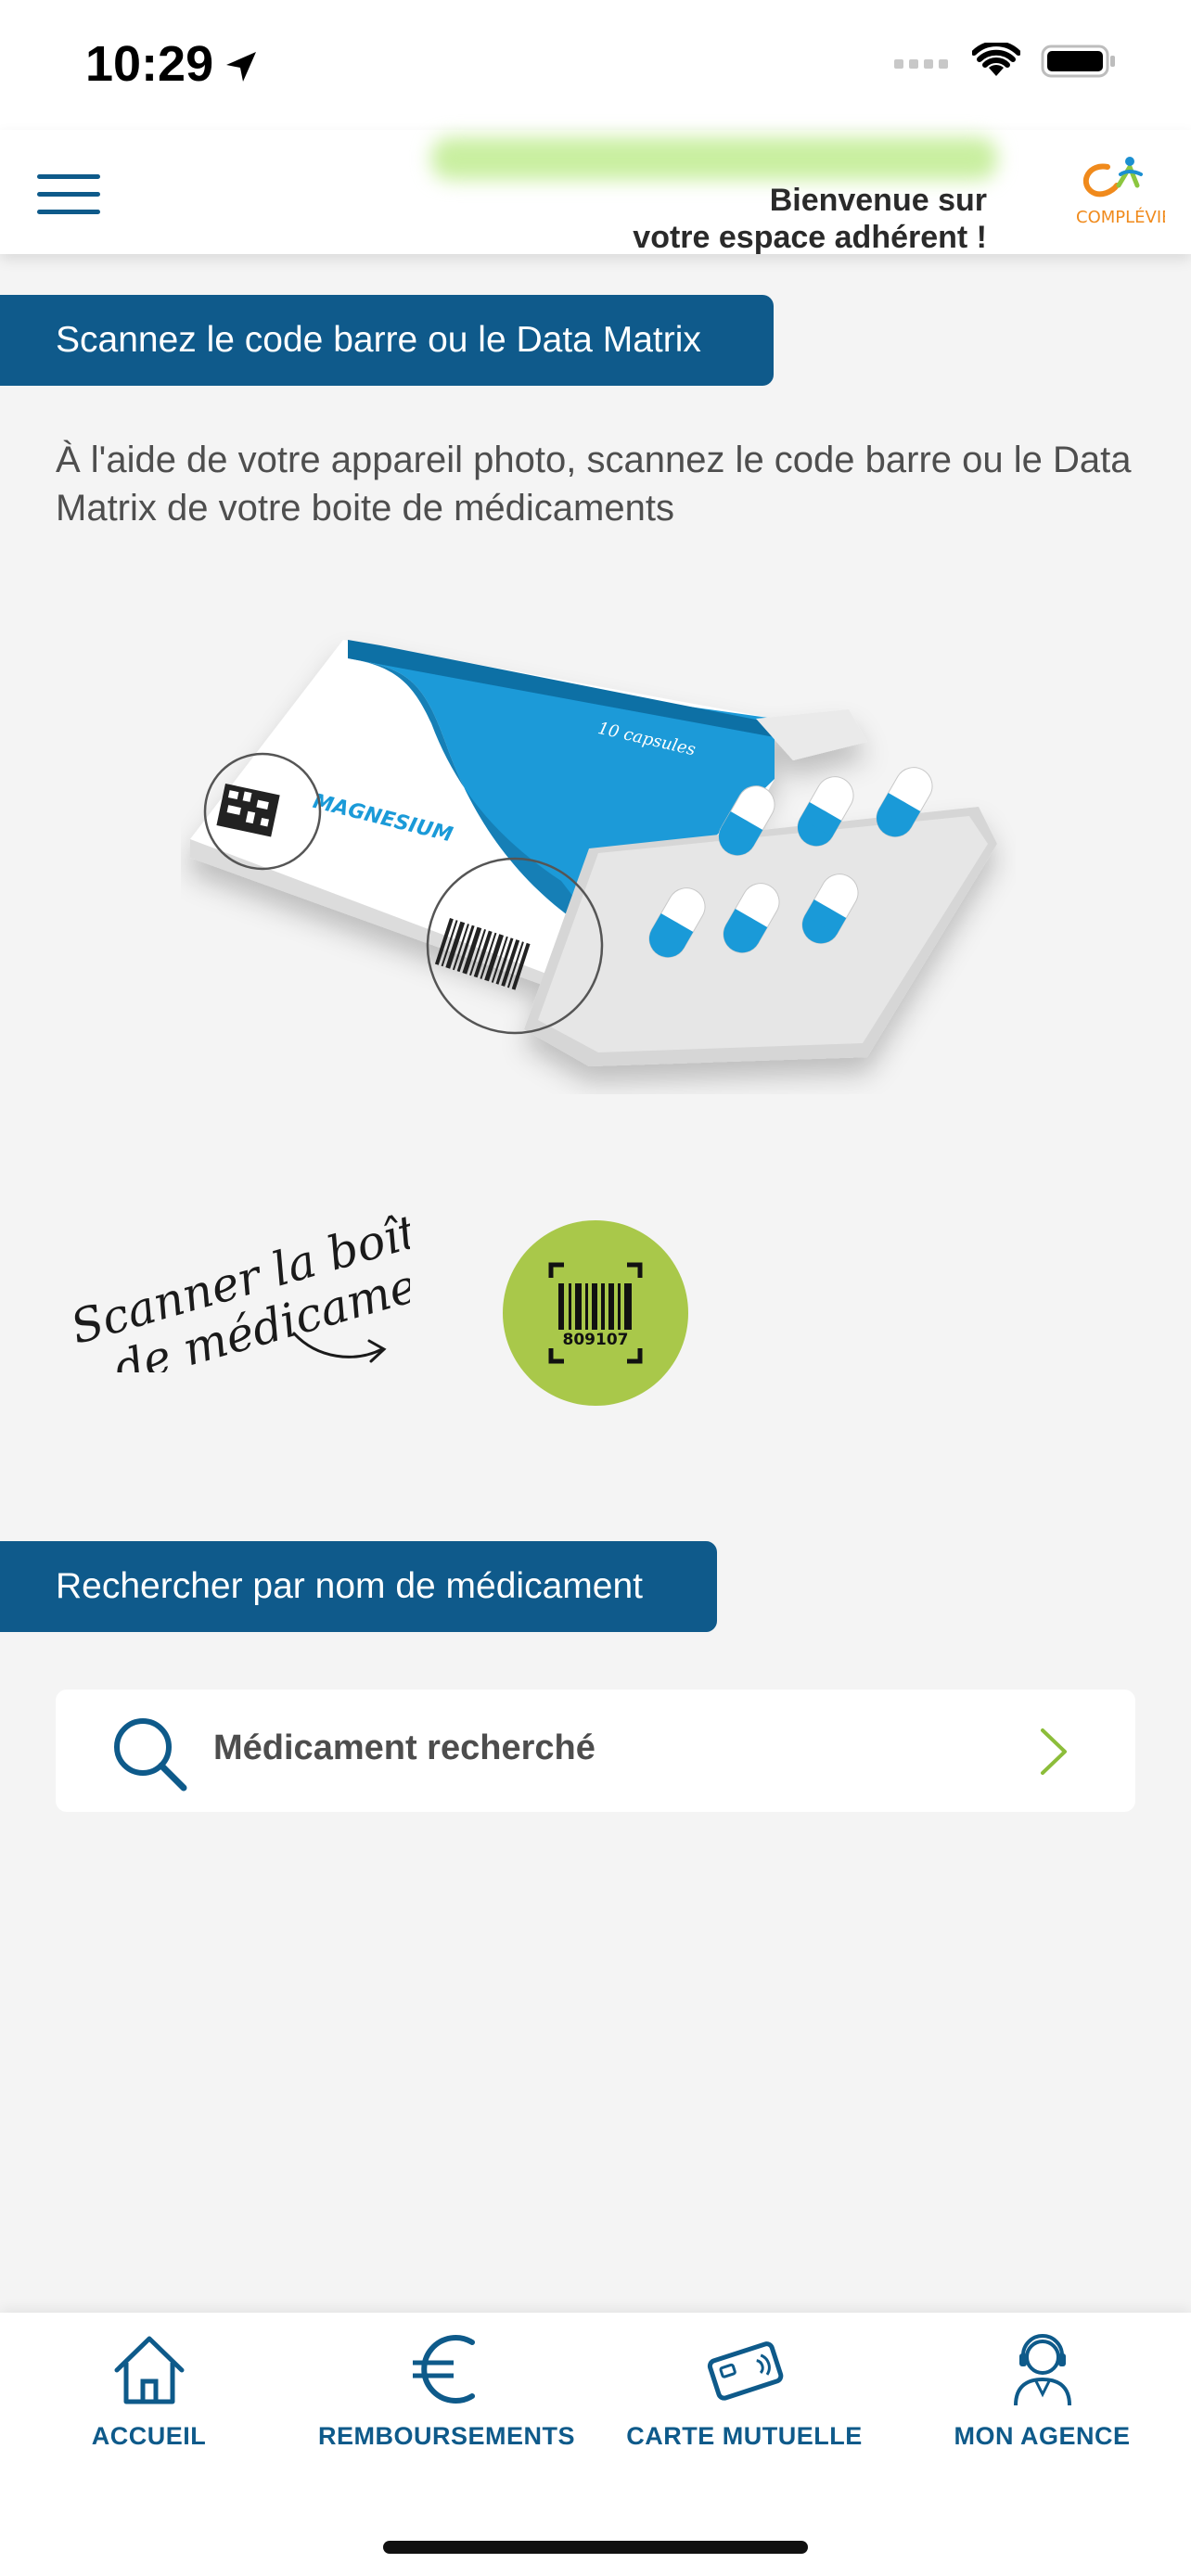 The height and width of the screenshot is (2576, 1191). I want to click on home-icon, so click(149, 2370).